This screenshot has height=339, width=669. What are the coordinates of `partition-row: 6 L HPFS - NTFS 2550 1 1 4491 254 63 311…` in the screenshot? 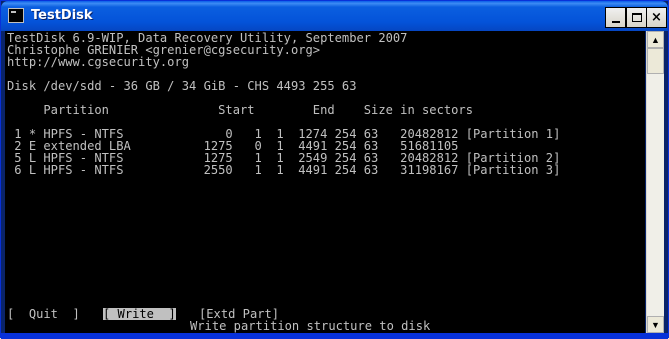 It's located at (283, 170).